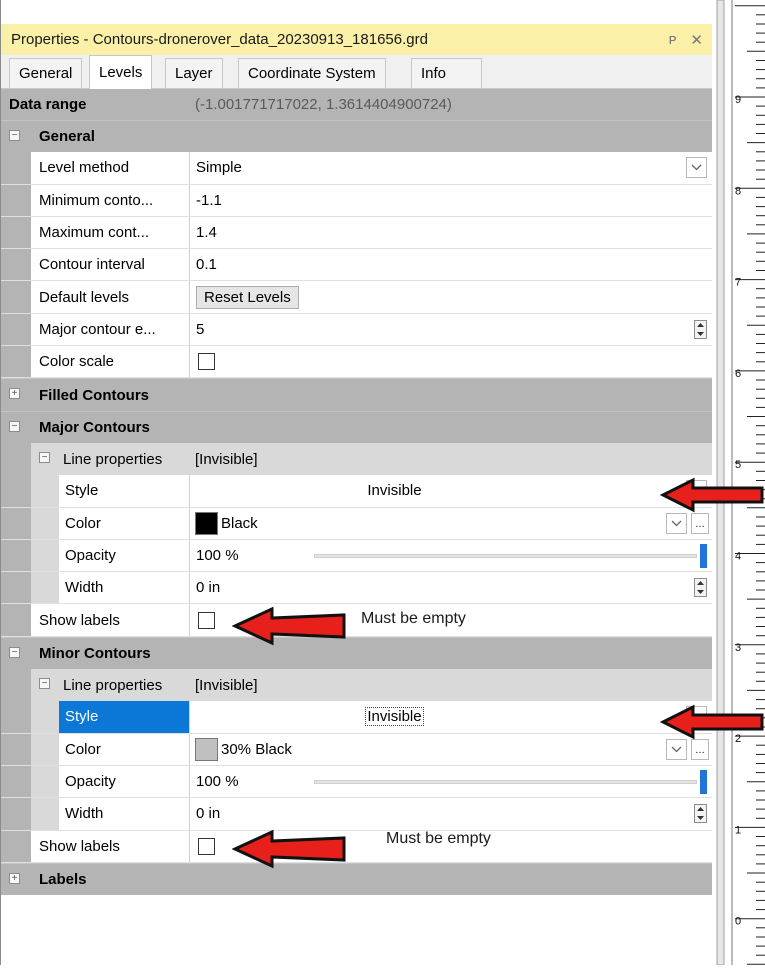 The image size is (765, 969). Describe the element at coordinates (357, 394) in the screenshot. I see `section-filled-contours: + Filled Contours` at that location.